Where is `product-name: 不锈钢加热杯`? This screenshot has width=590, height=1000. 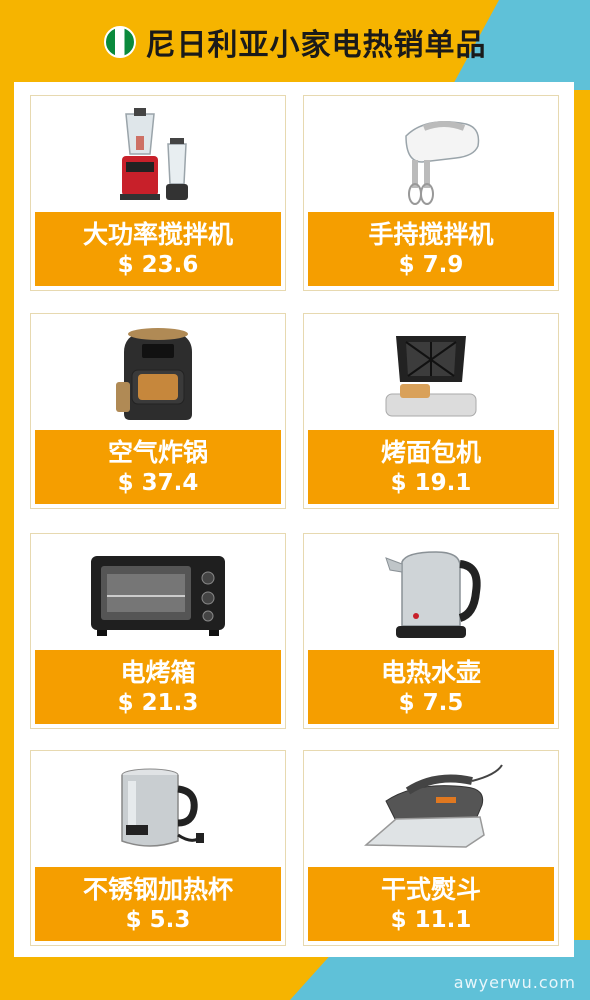 product-name: 不锈钢加热杯 is located at coordinates (157, 889).